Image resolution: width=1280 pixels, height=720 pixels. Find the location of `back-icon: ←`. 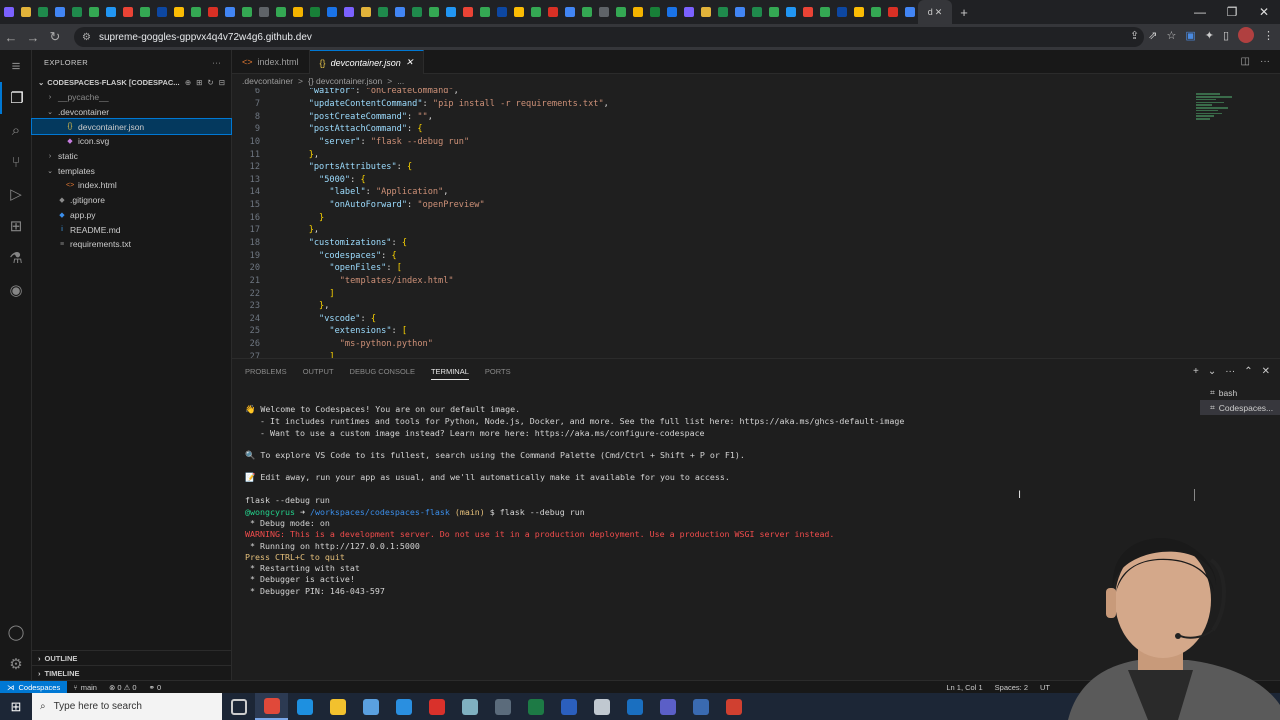

back-icon: ← is located at coordinates (11, 37).